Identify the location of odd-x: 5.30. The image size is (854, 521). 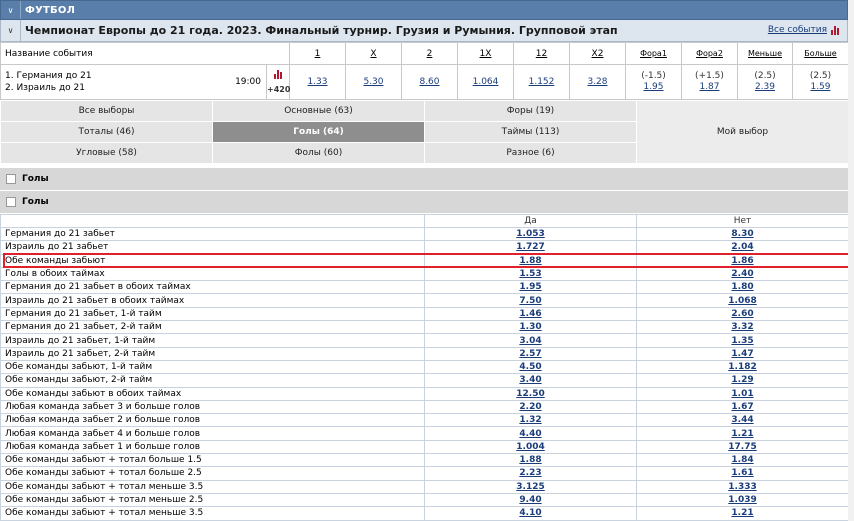
(373, 82).